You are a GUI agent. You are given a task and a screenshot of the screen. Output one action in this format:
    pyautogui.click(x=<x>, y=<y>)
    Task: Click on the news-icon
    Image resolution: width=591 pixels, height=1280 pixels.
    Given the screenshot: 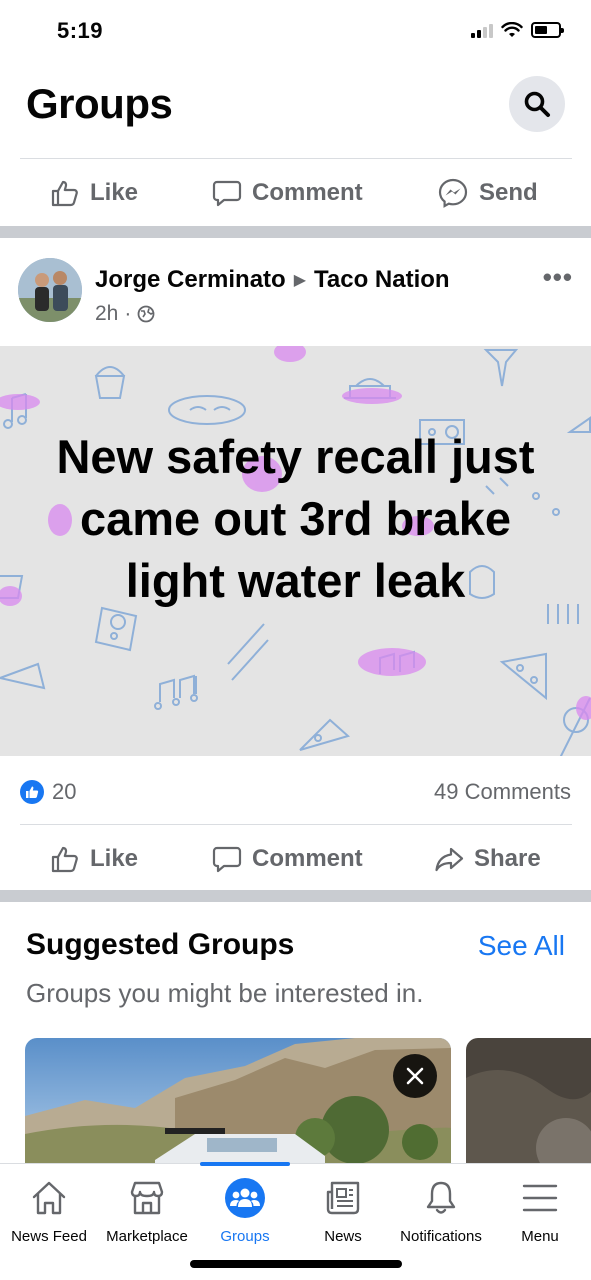 What is the action you would take?
    pyautogui.click(x=343, y=1198)
    